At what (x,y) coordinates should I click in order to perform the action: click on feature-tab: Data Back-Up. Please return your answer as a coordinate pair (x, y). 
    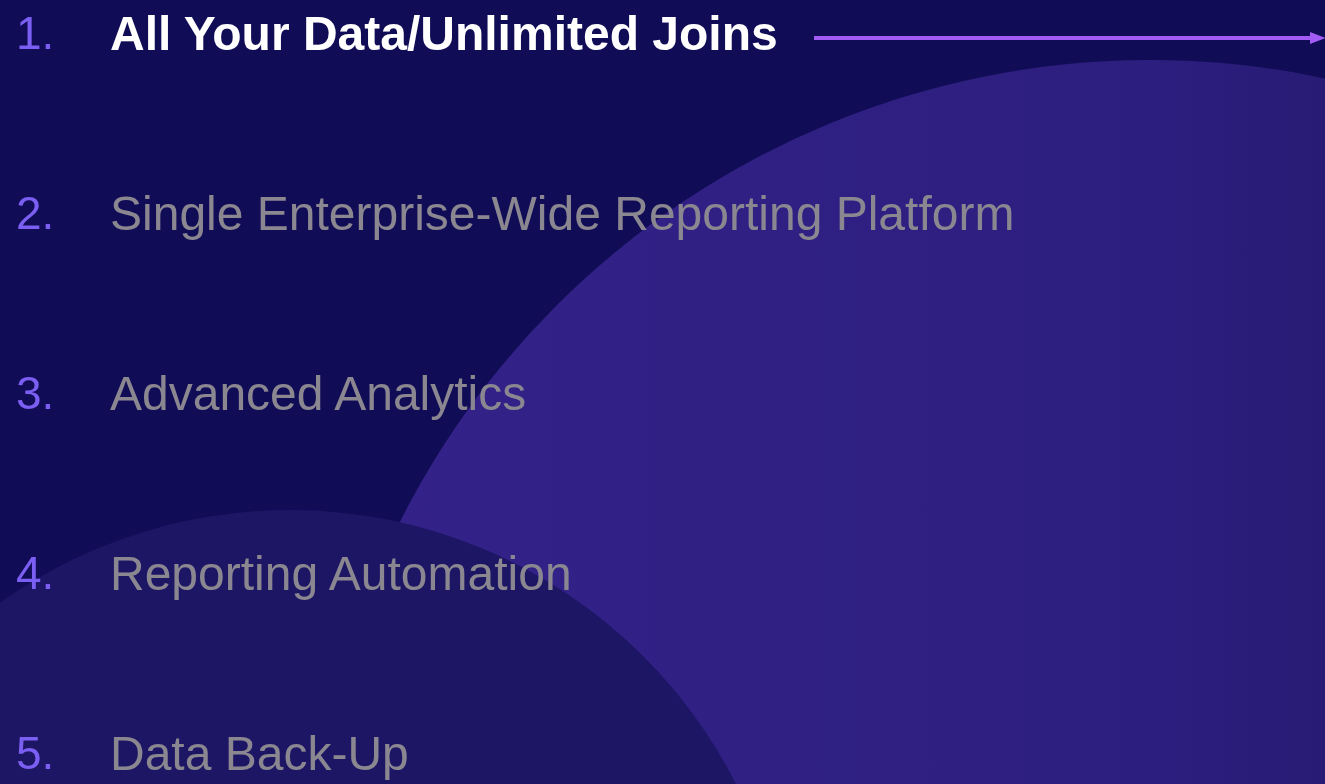
    Looking at the image, I should click on (259, 753).